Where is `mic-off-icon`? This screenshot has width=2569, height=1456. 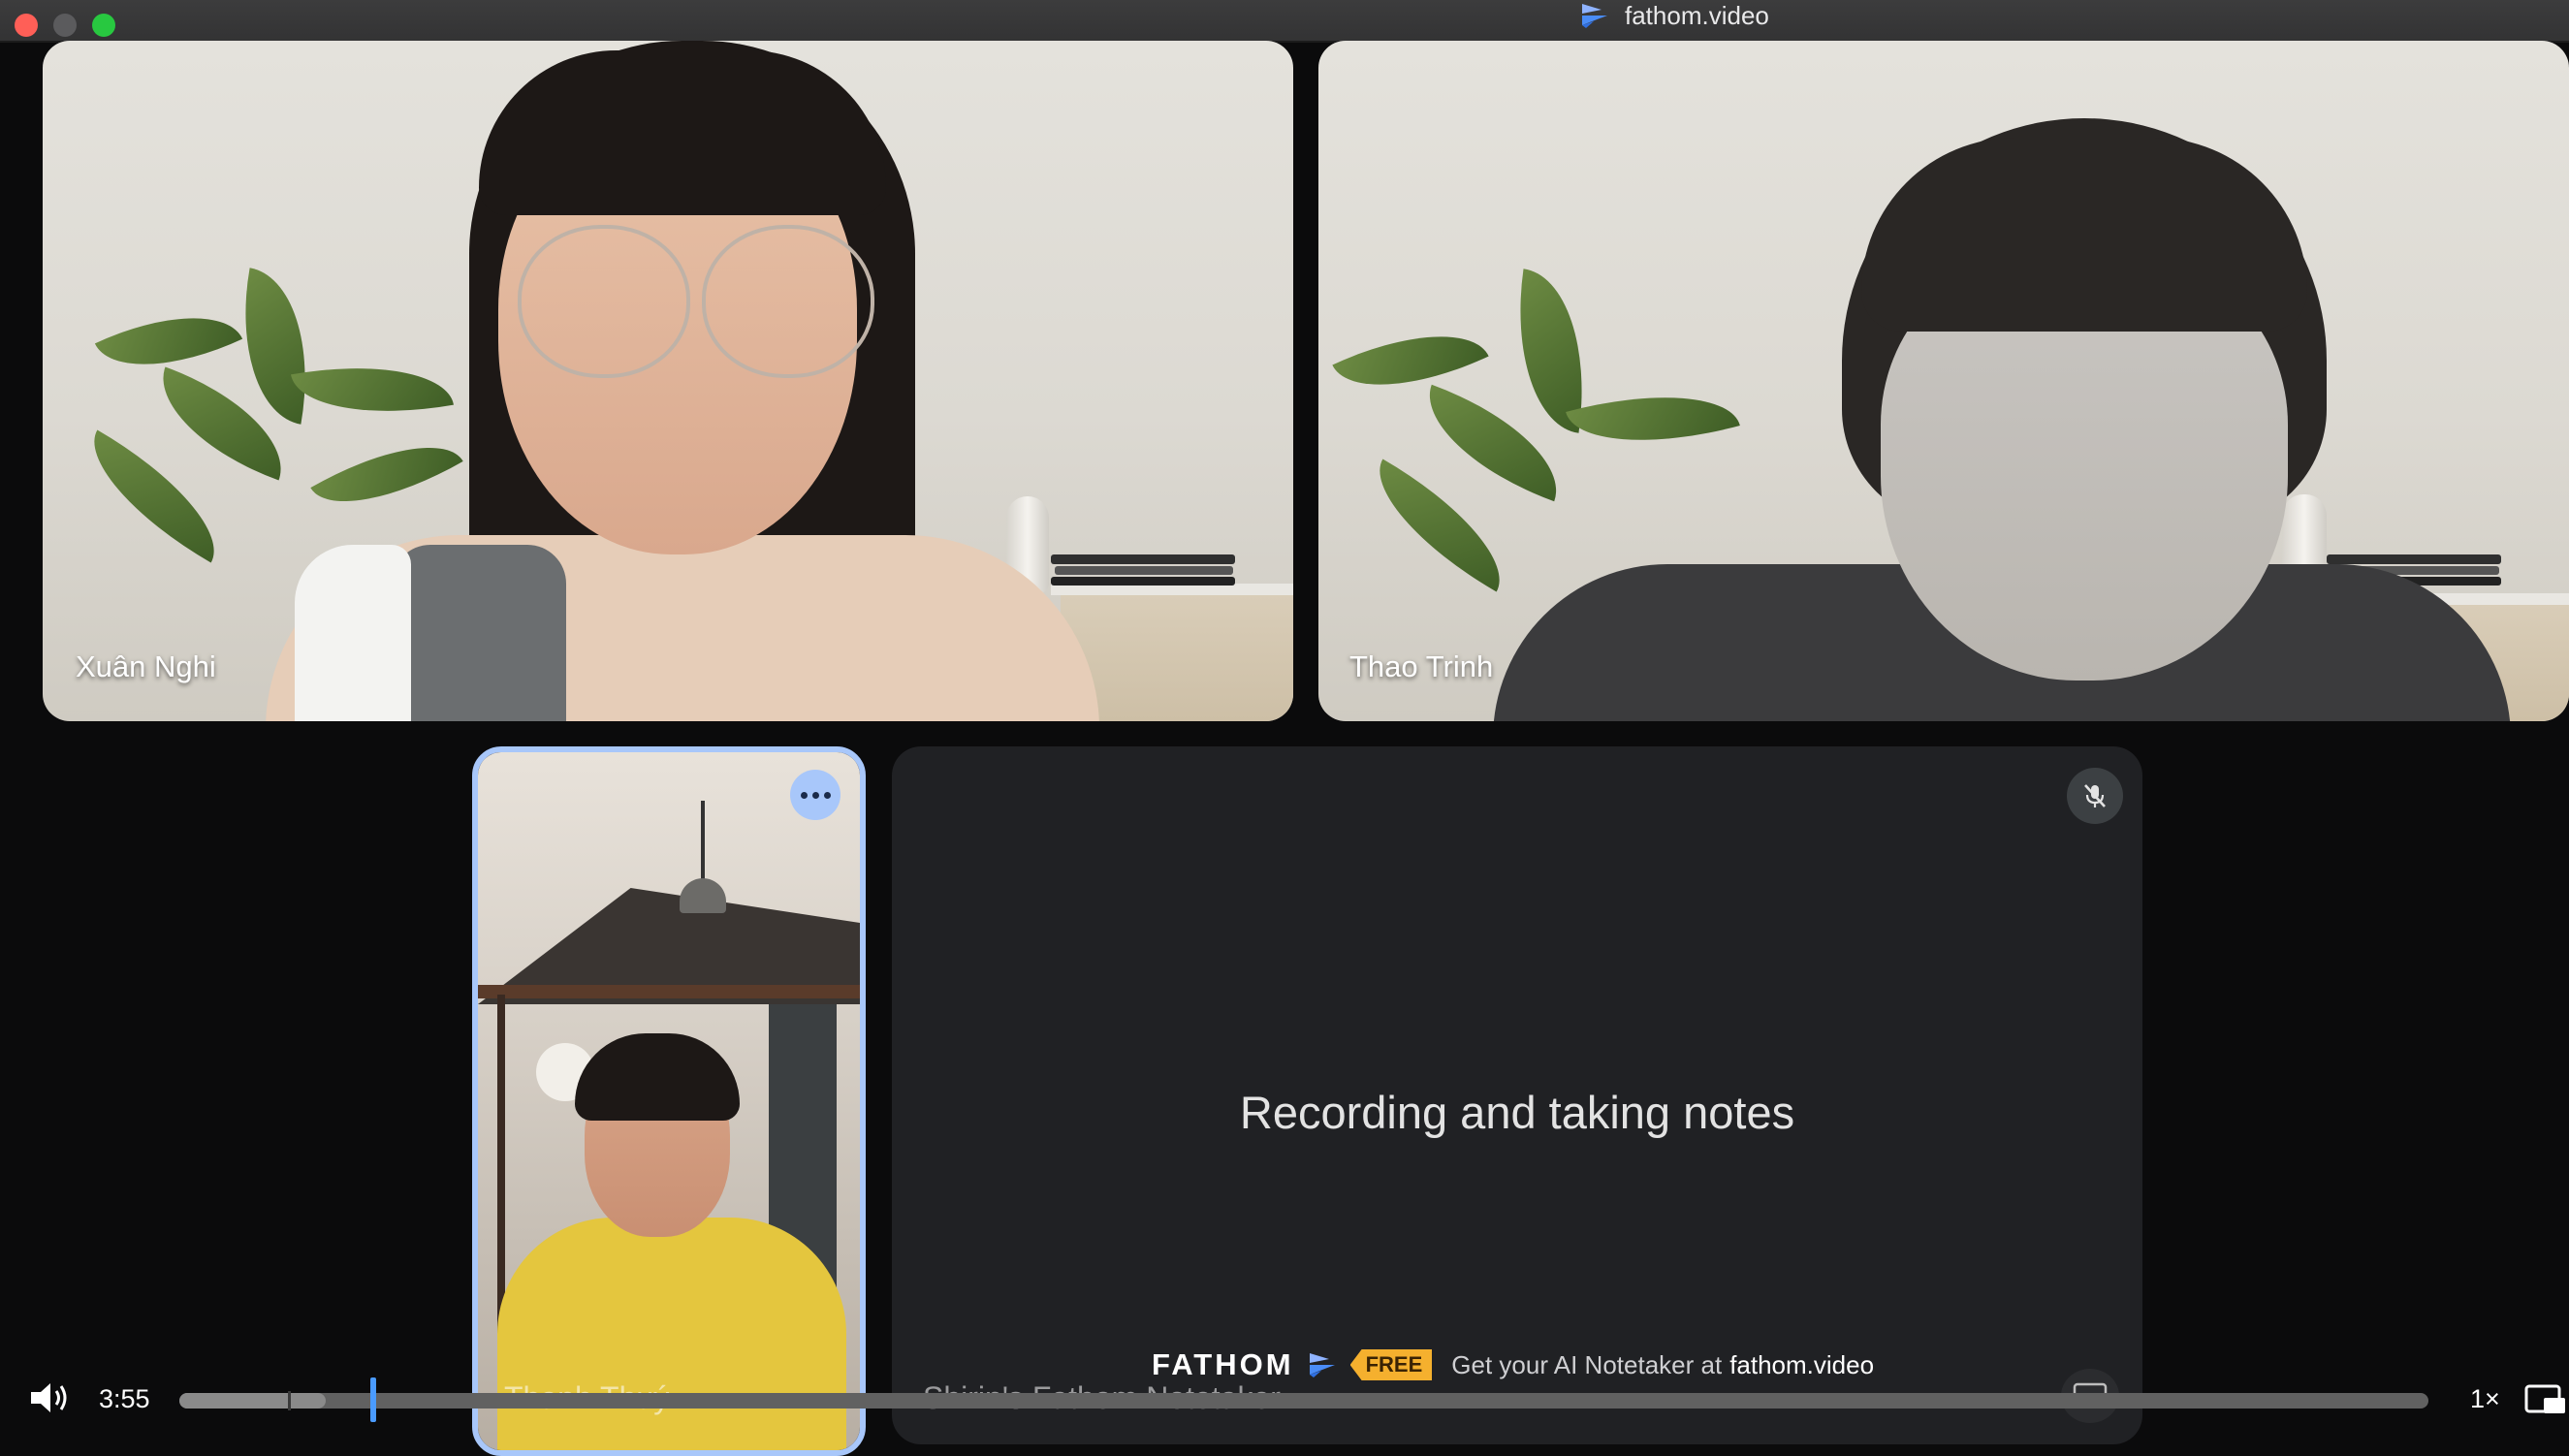 mic-off-icon is located at coordinates (2095, 796).